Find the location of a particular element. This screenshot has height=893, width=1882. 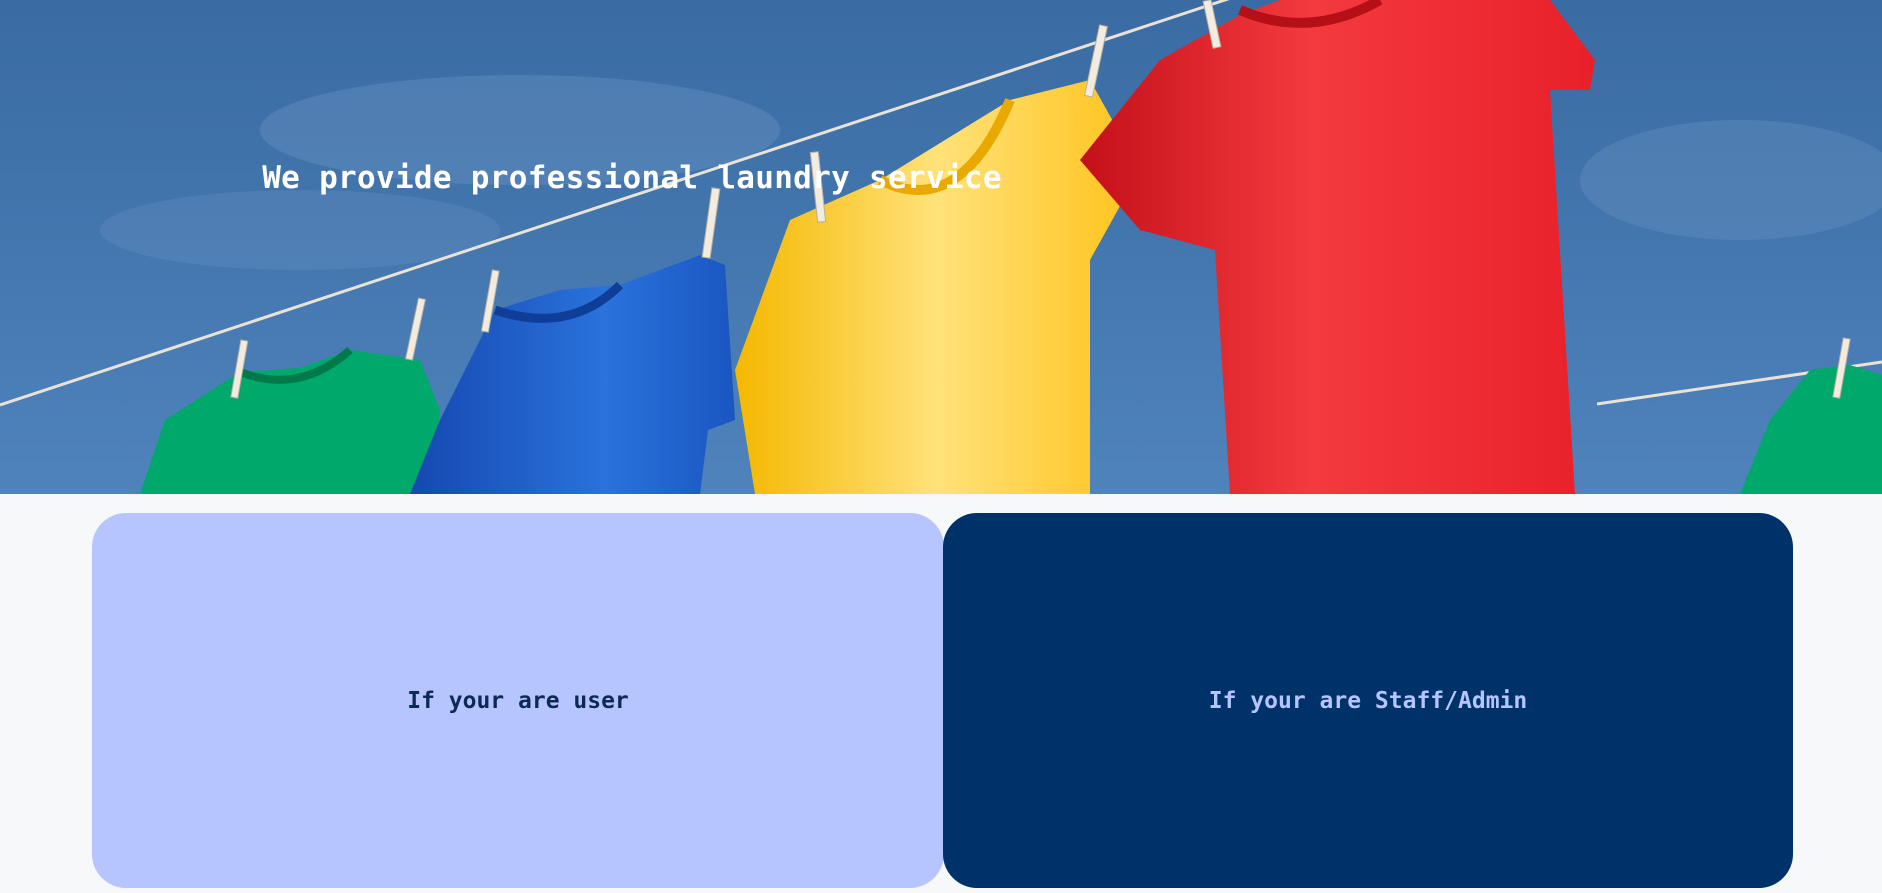

staff-admin-card-label: If your are Staff/Admin is located at coordinates (1368, 700).